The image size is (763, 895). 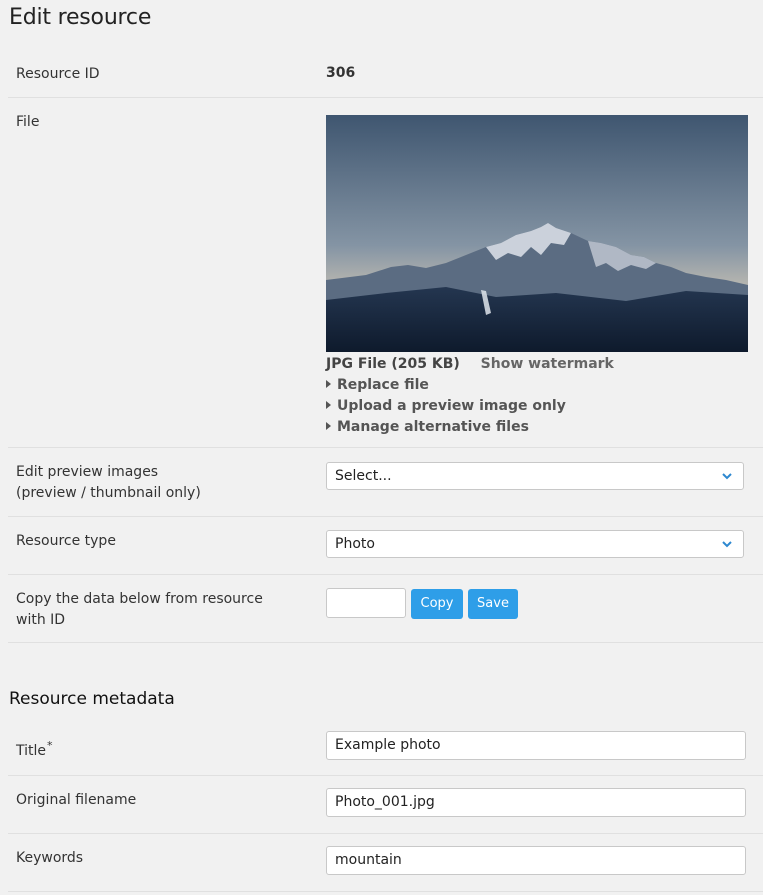 I want to click on resource-id-value: 306, so click(x=341, y=73).